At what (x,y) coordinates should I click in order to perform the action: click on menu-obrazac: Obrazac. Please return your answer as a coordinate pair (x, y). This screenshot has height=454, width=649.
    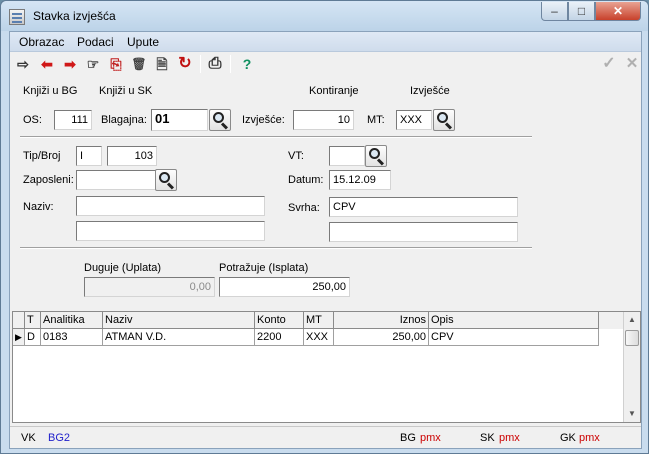
    Looking at the image, I should click on (41, 42).